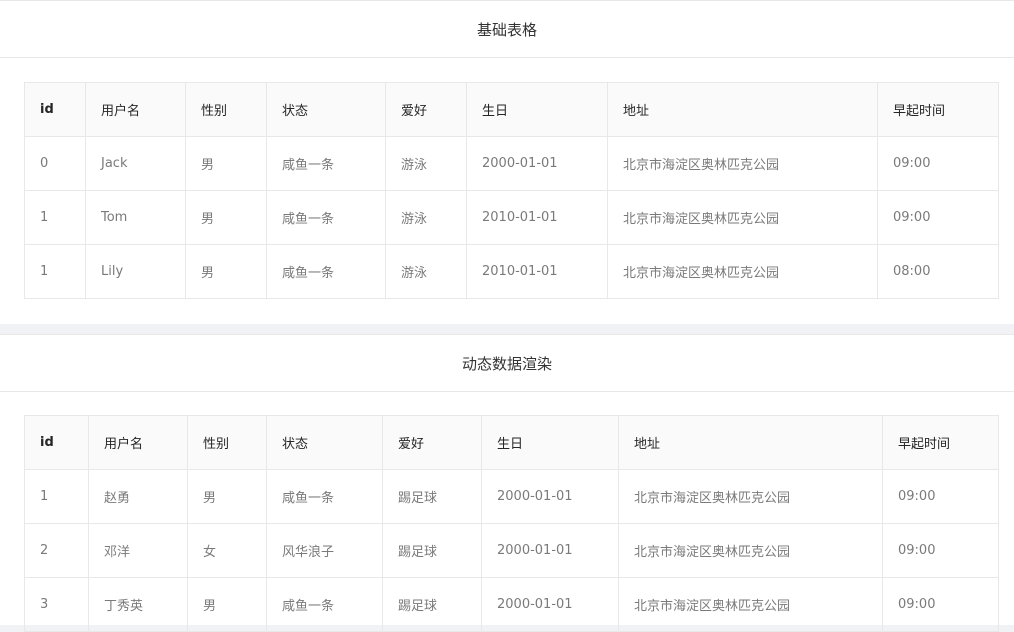 Image resolution: width=1014 pixels, height=632 pixels. Describe the element at coordinates (324, 550) in the screenshot. I see `cell-status: 风华浪子` at that location.